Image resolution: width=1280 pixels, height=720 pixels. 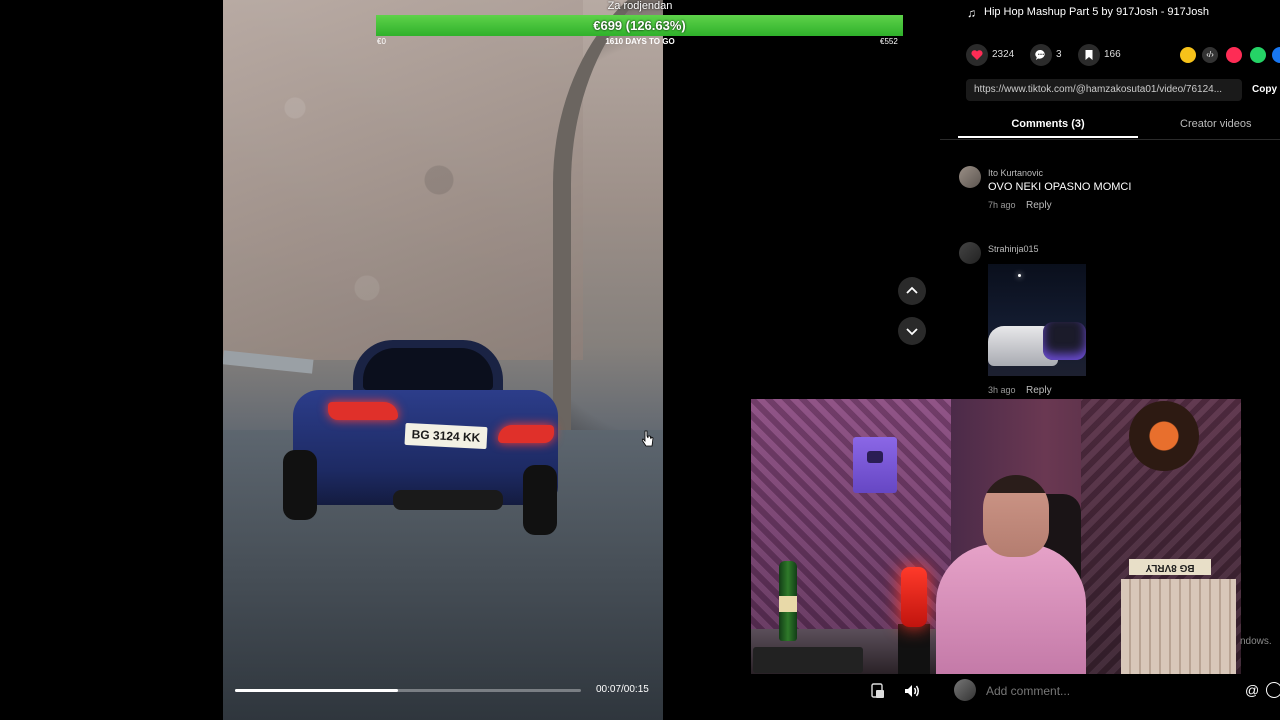 What do you see at coordinates (1110, 139) in the screenshot?
I see `tab-divider` at bounding box center [1110, 139].